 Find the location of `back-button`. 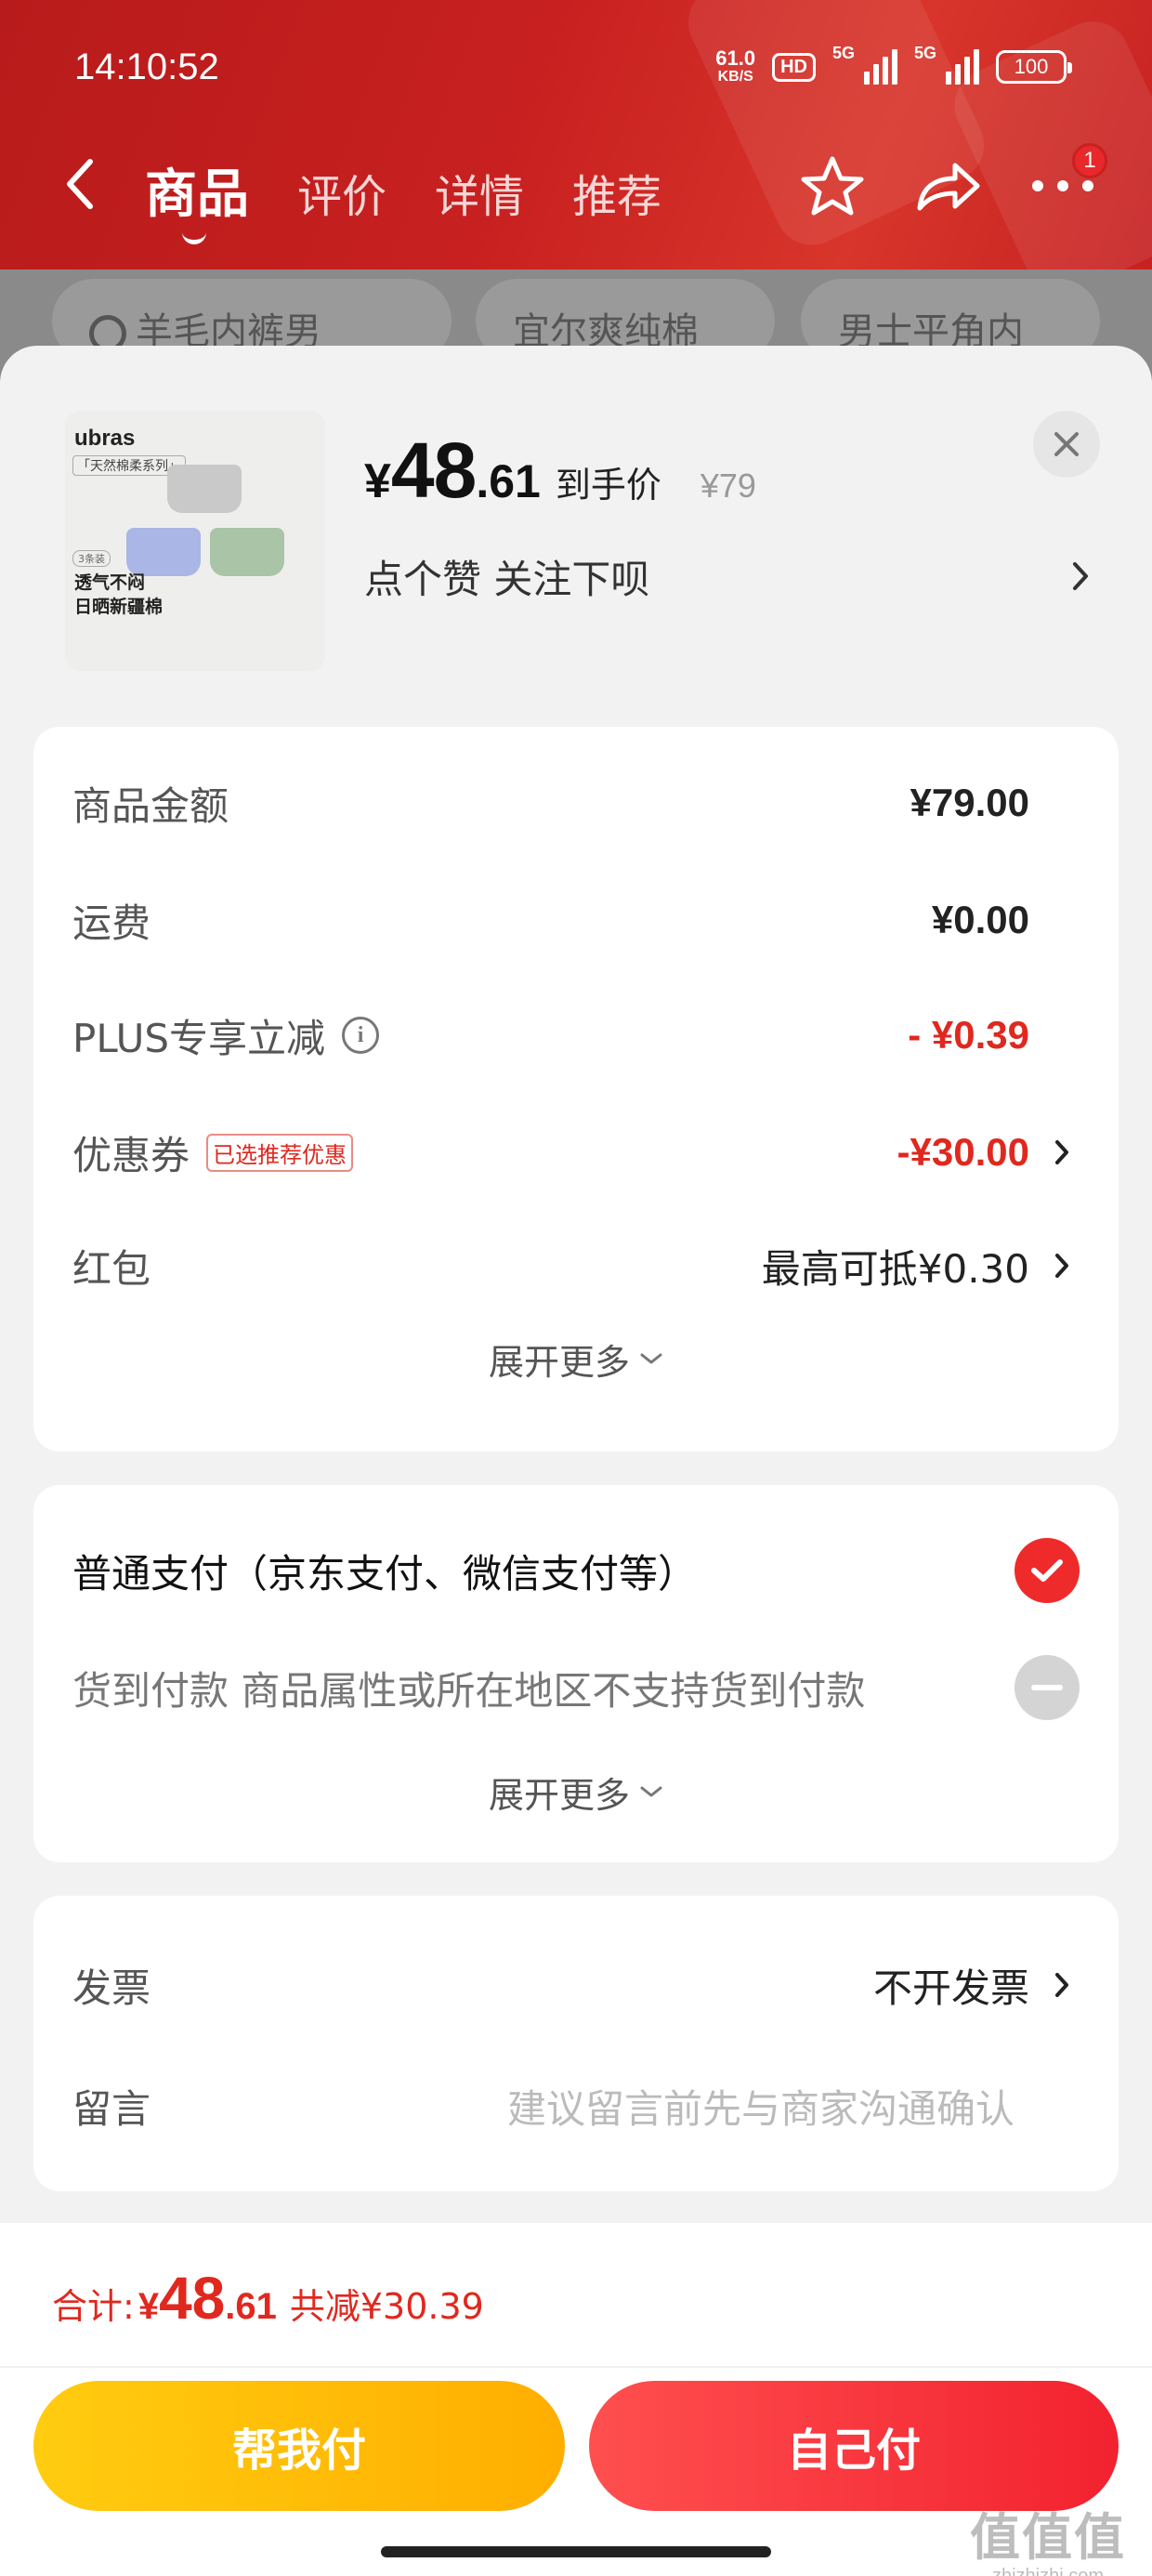

back-button is located at coordinates (80, 184).